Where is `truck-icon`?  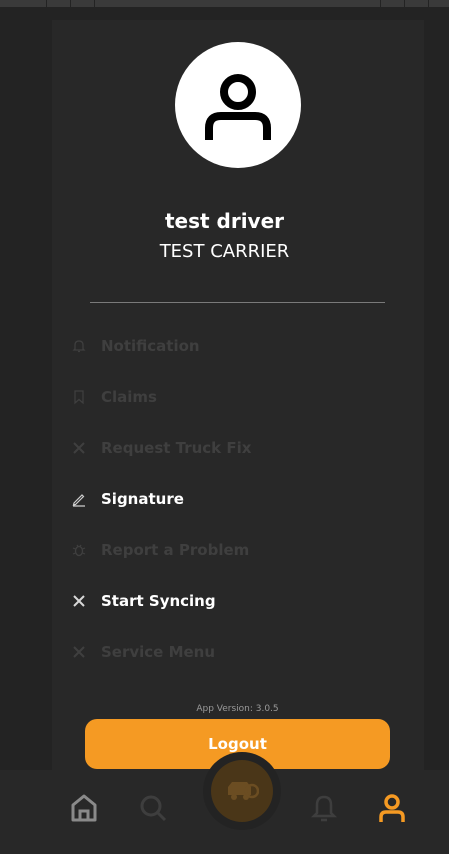
truck-icon is located at coordinates (243, 791).